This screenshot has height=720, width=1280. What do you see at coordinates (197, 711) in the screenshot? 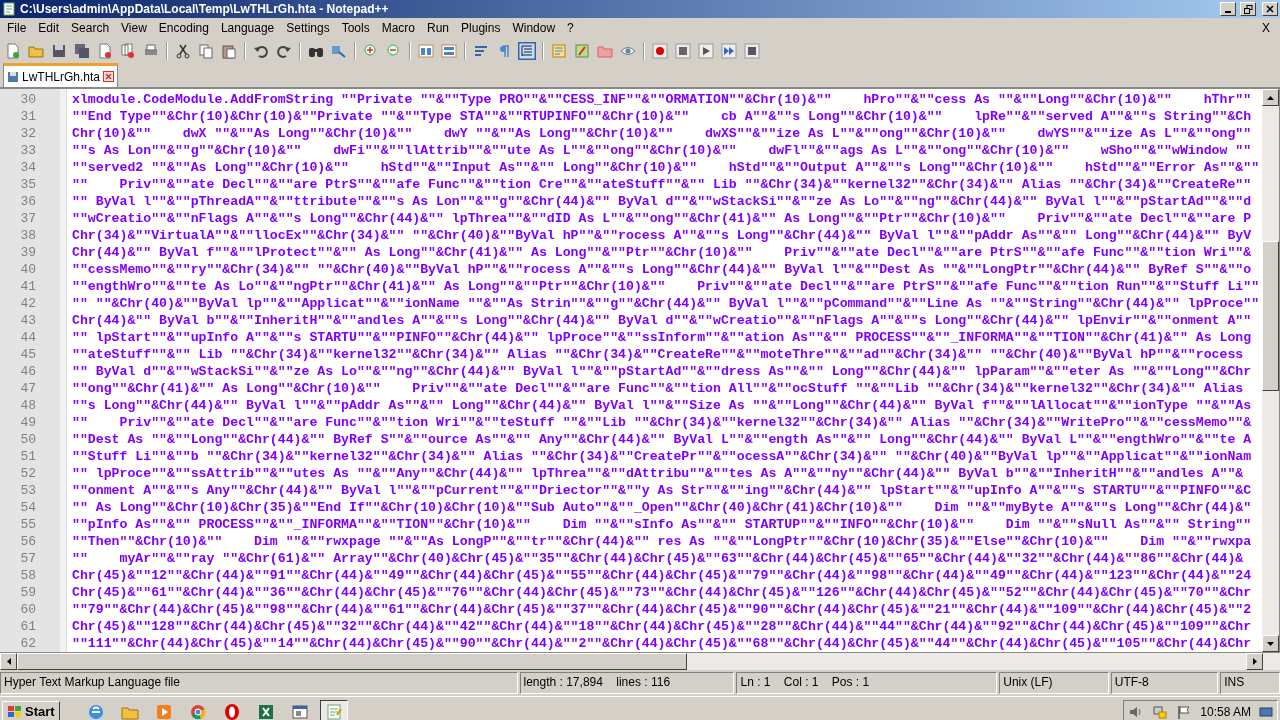
I see `chrome-icon` at bounding box center [197, 711].